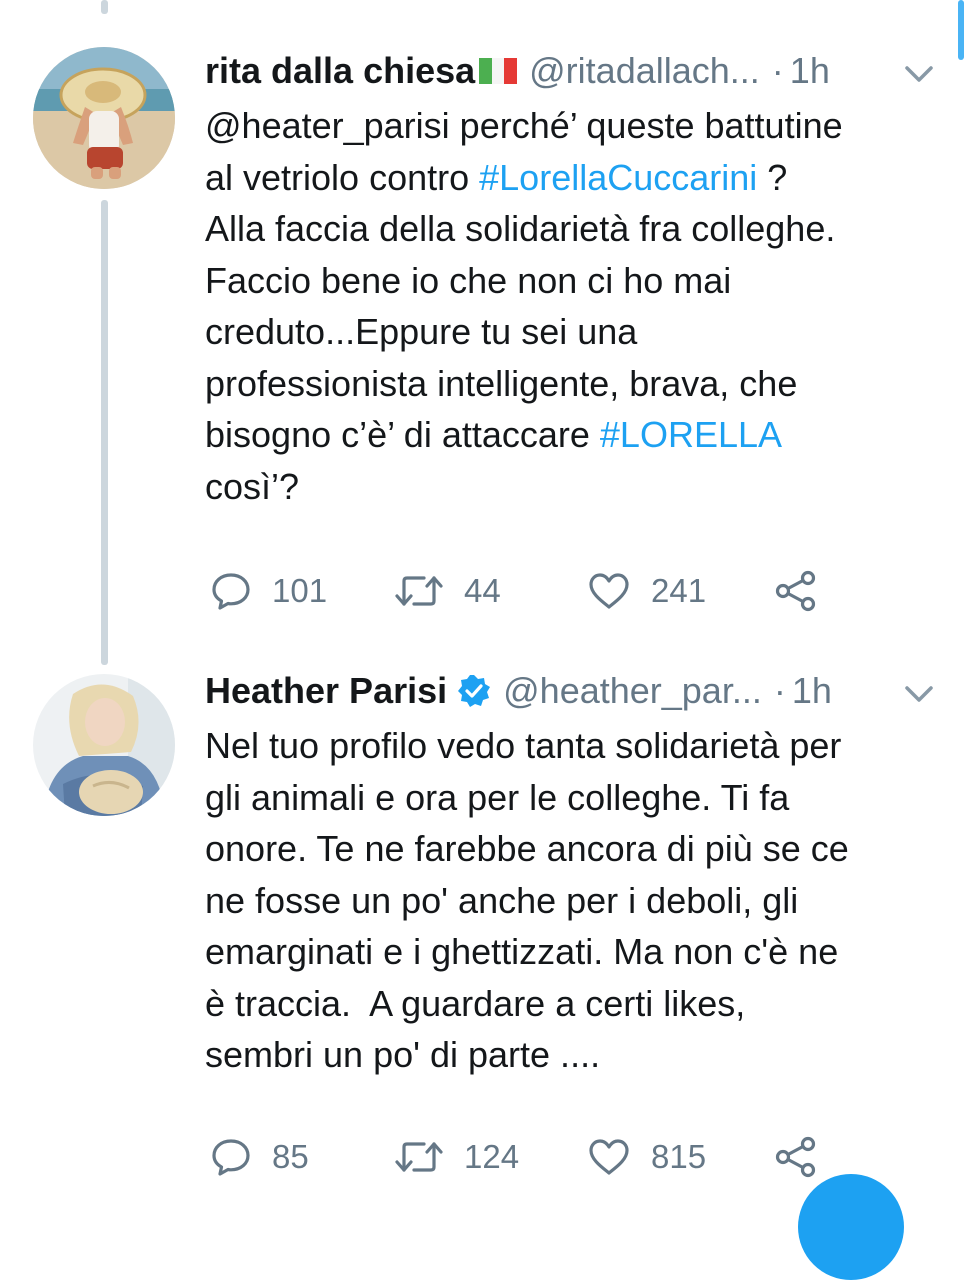  Describe the element at coordinates (104, 432) in the screenshot. I see `thread-line-connector` at that location.